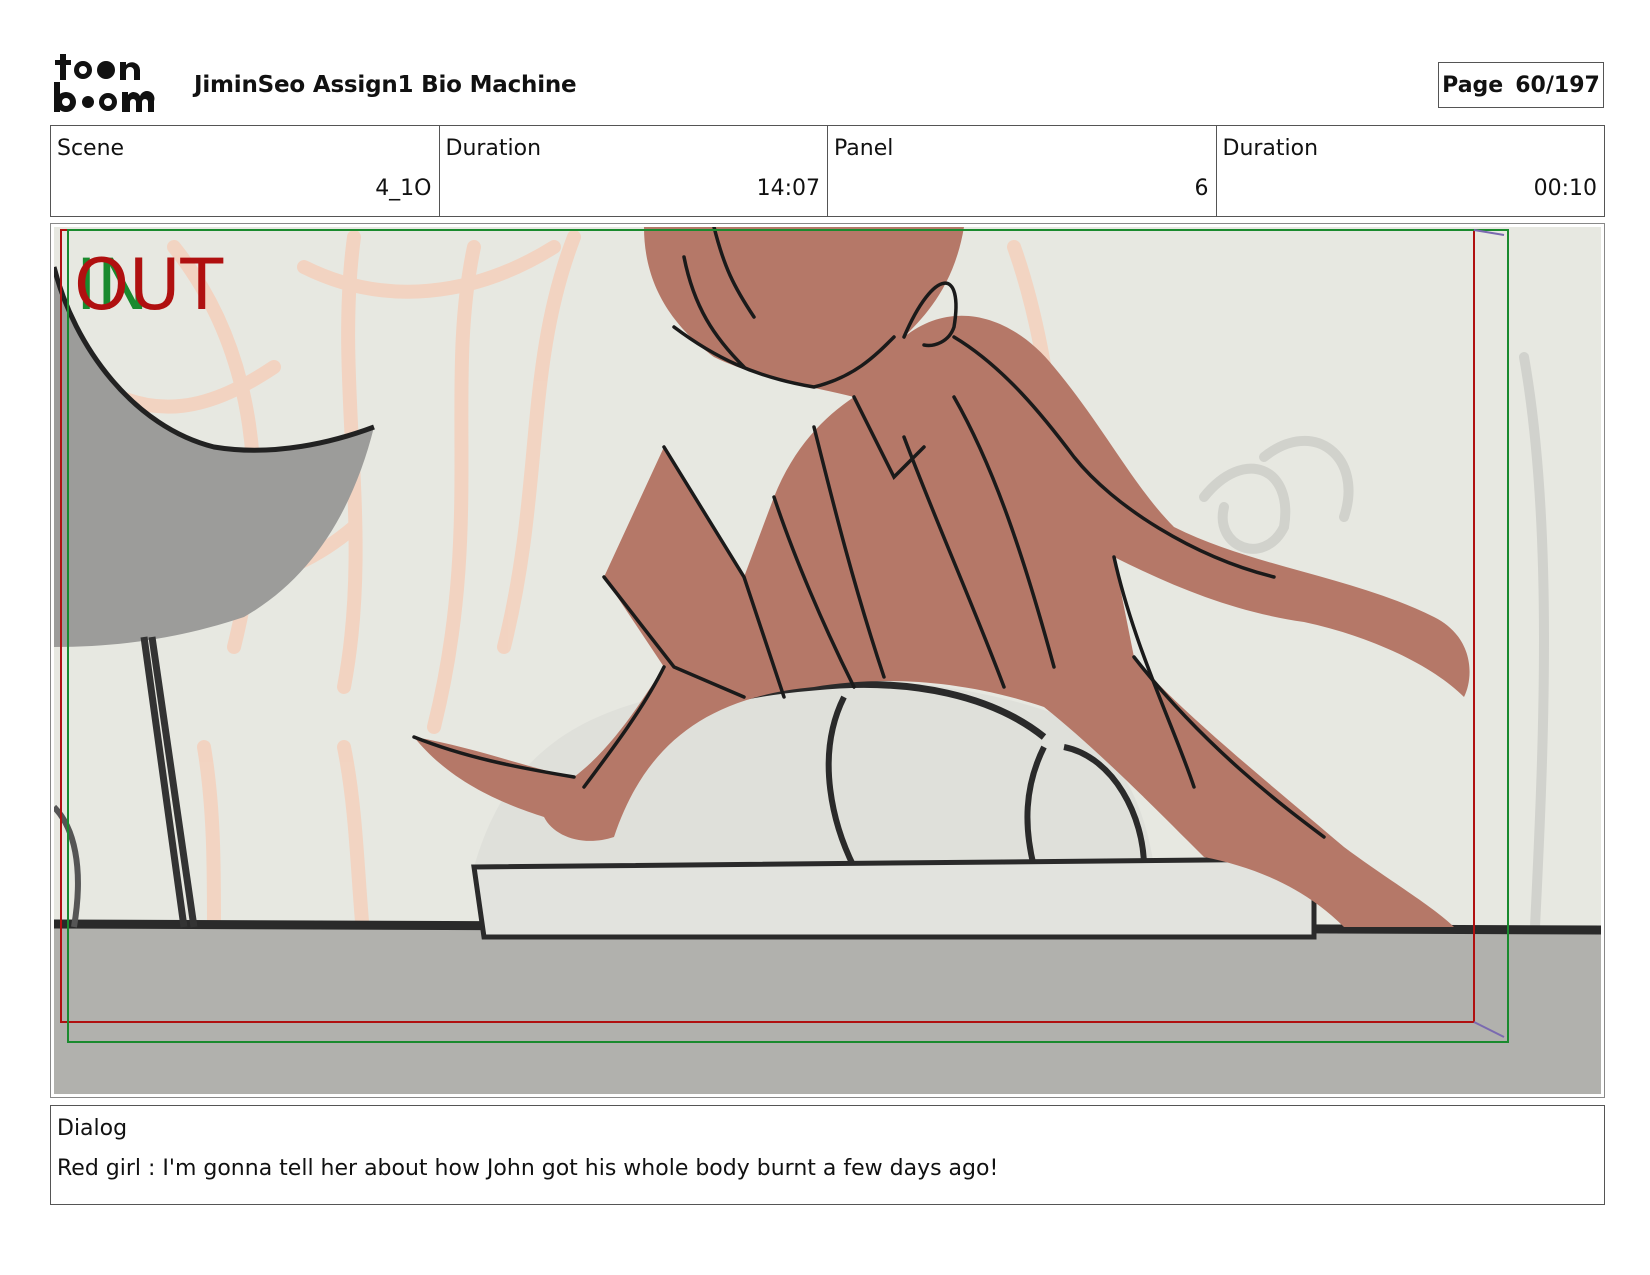 The image size is (1650, 1275). I want to click on panel-label: Panel, so click(864, 148).